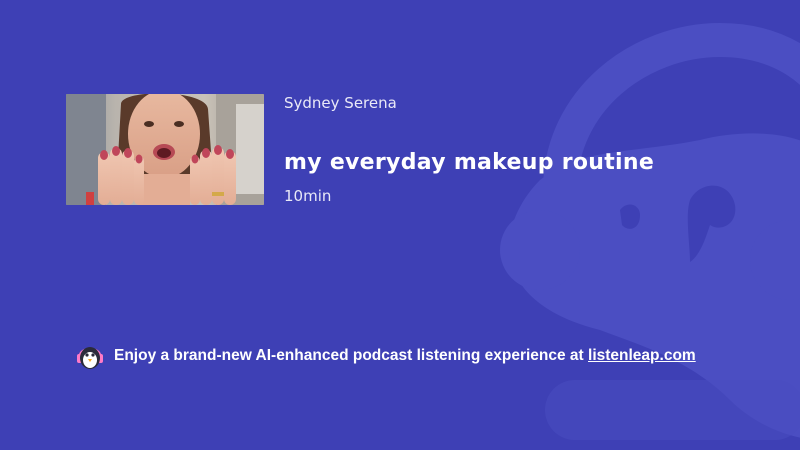 This screenshot has height=450, width=800. Describe the element at coordinates (90, 358) in the screenshot. I see `penguin-headphones-icon` at that location.